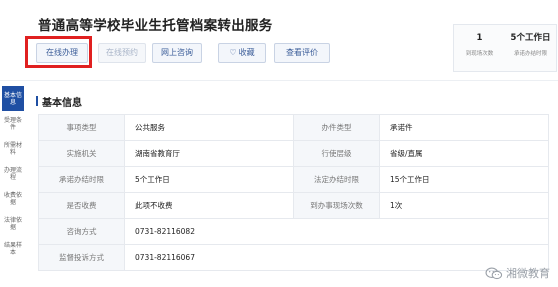 The height and width of the screenshot is (287, 558). I want to click on field-label: 行使层级, so click(337, 154).